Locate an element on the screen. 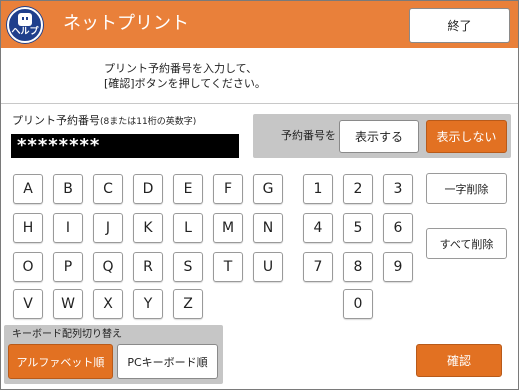  key-4: 4 is located at coordinates (318, 228).